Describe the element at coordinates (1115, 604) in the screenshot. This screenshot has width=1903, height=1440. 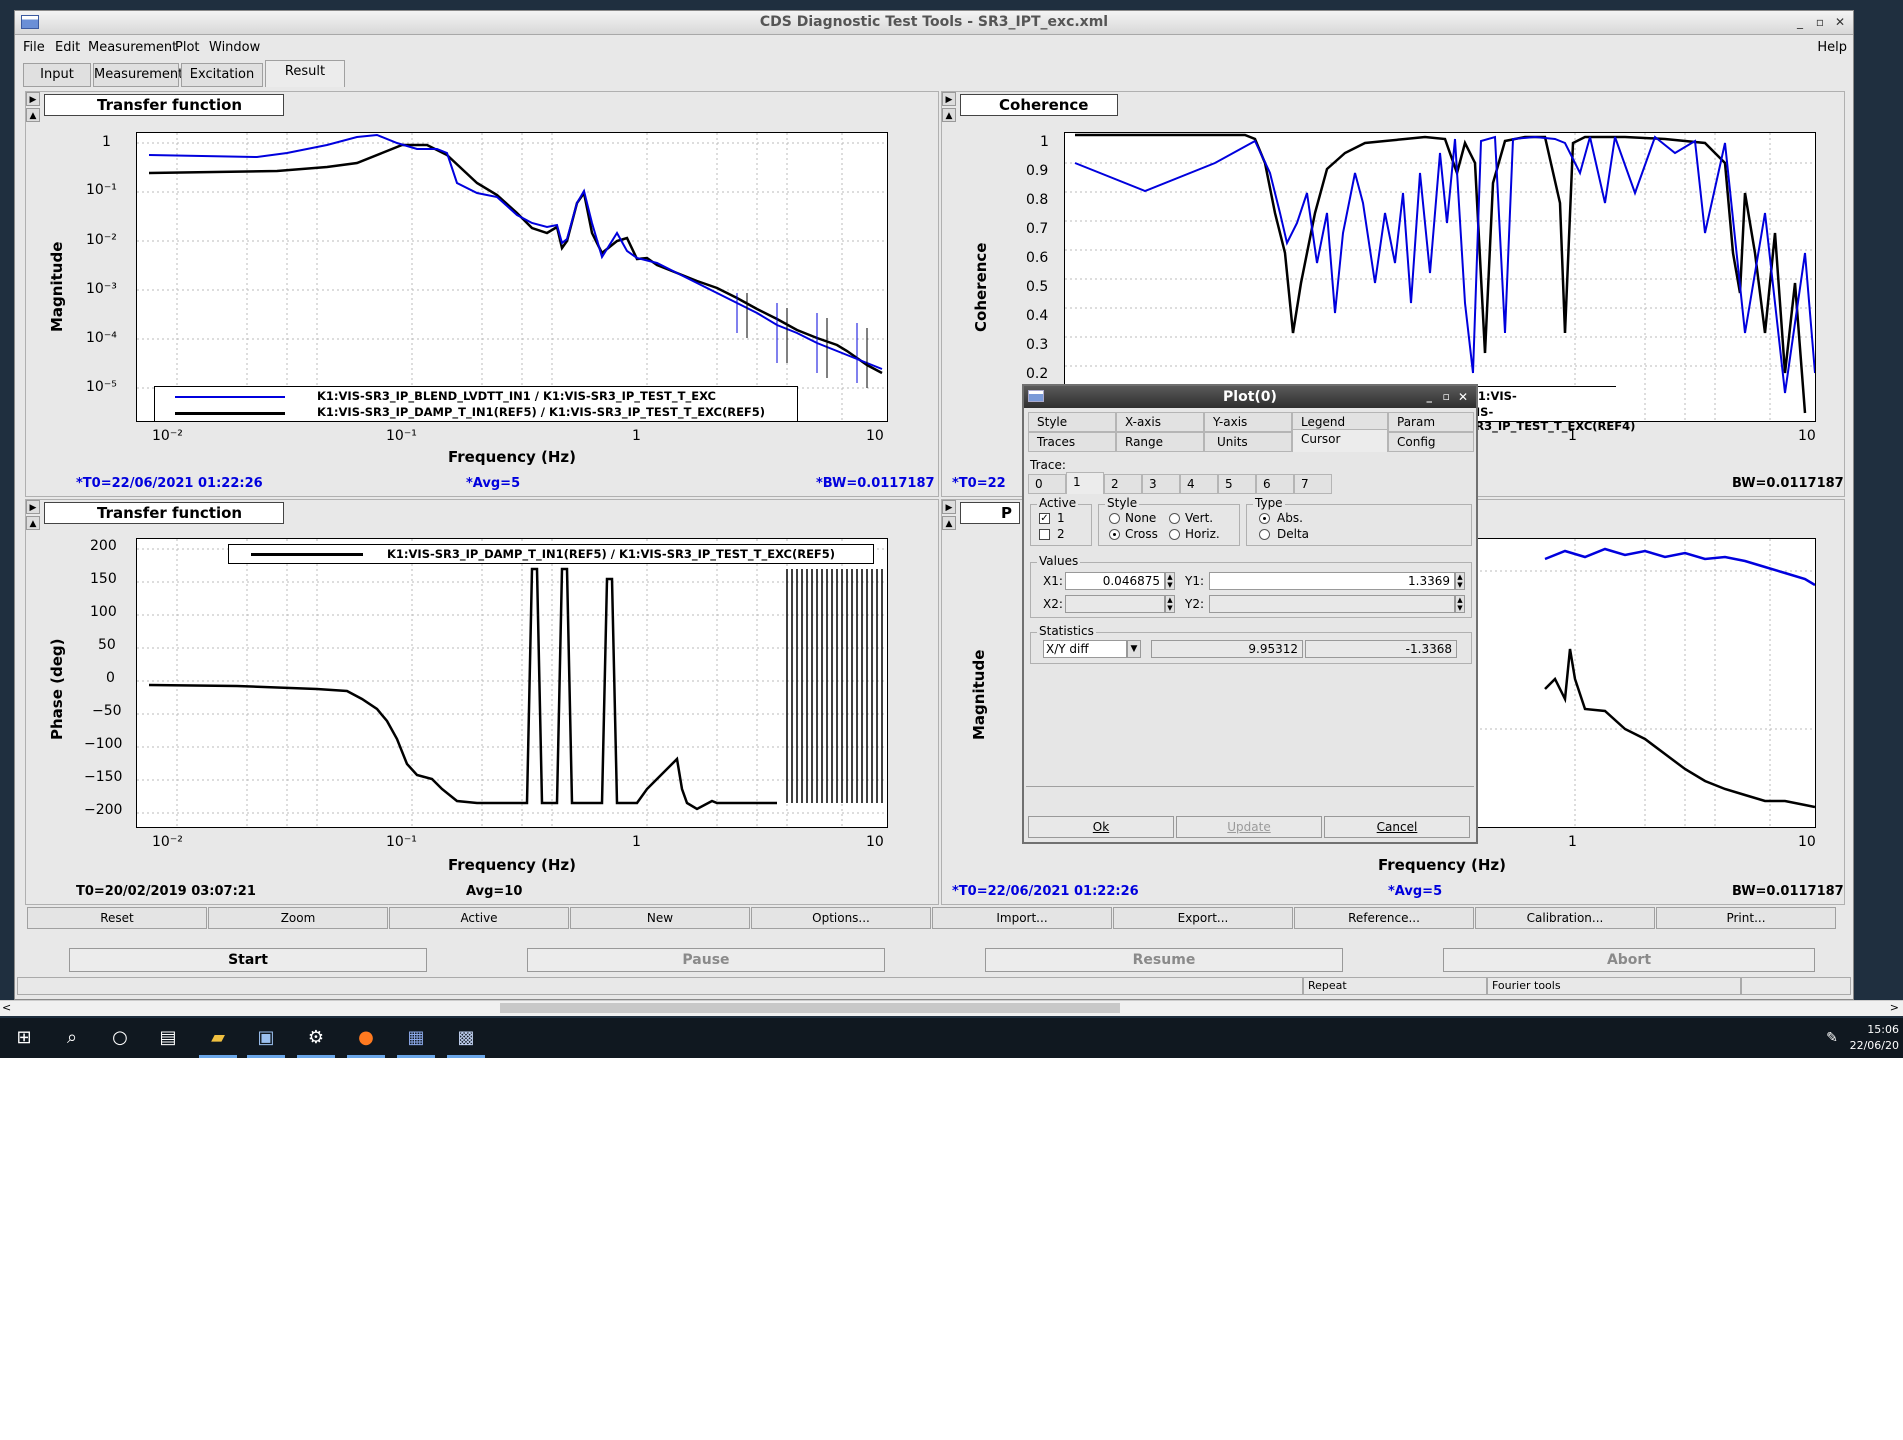
I see `x2-input` at that location.